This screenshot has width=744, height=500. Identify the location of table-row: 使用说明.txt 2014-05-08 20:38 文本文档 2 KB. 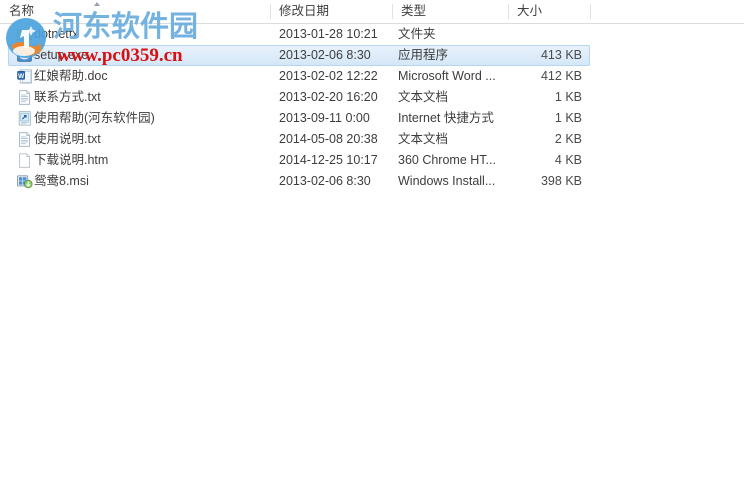
(372, 139).